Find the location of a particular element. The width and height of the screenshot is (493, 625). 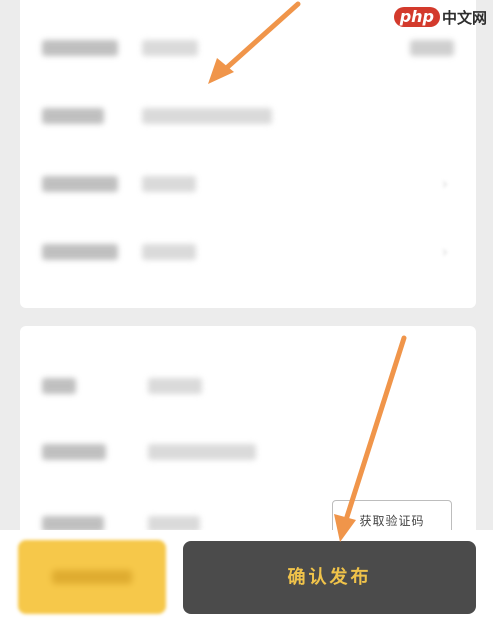

form-row-4: › is located at coordinates (248, 252).